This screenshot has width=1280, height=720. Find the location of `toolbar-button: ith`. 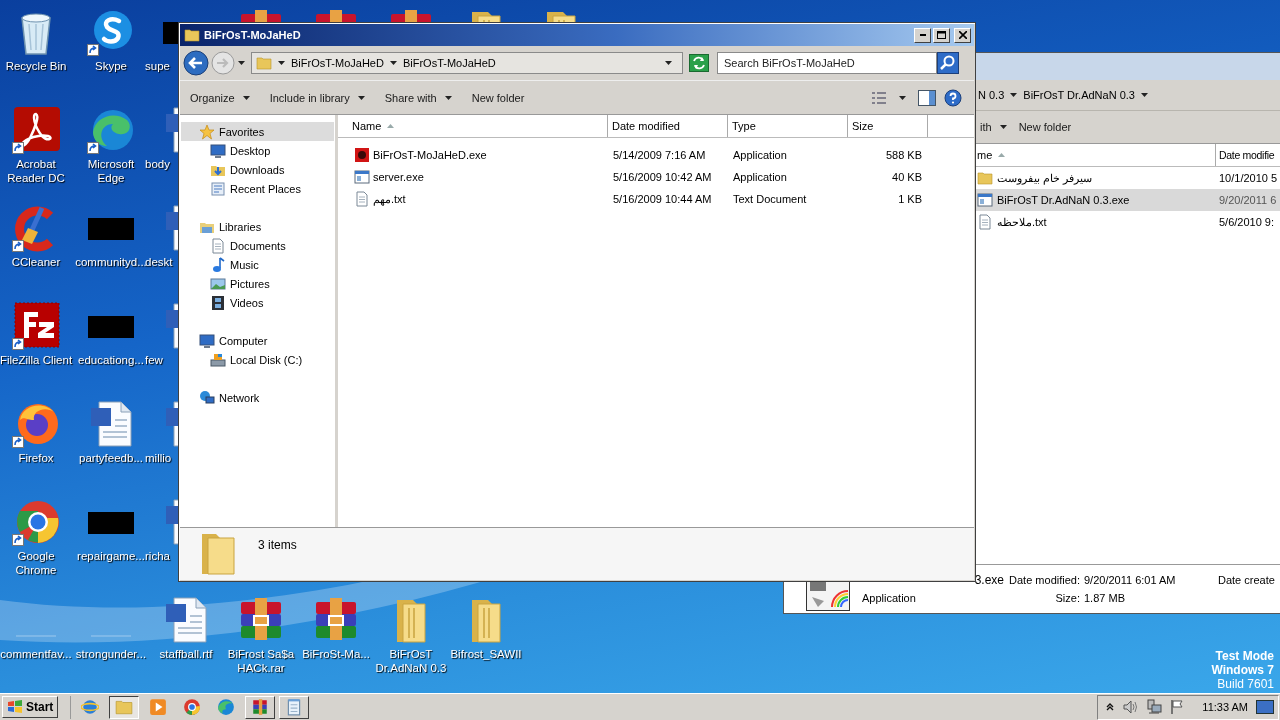

toolbar-button: ith is located at coordinates (993, 127).